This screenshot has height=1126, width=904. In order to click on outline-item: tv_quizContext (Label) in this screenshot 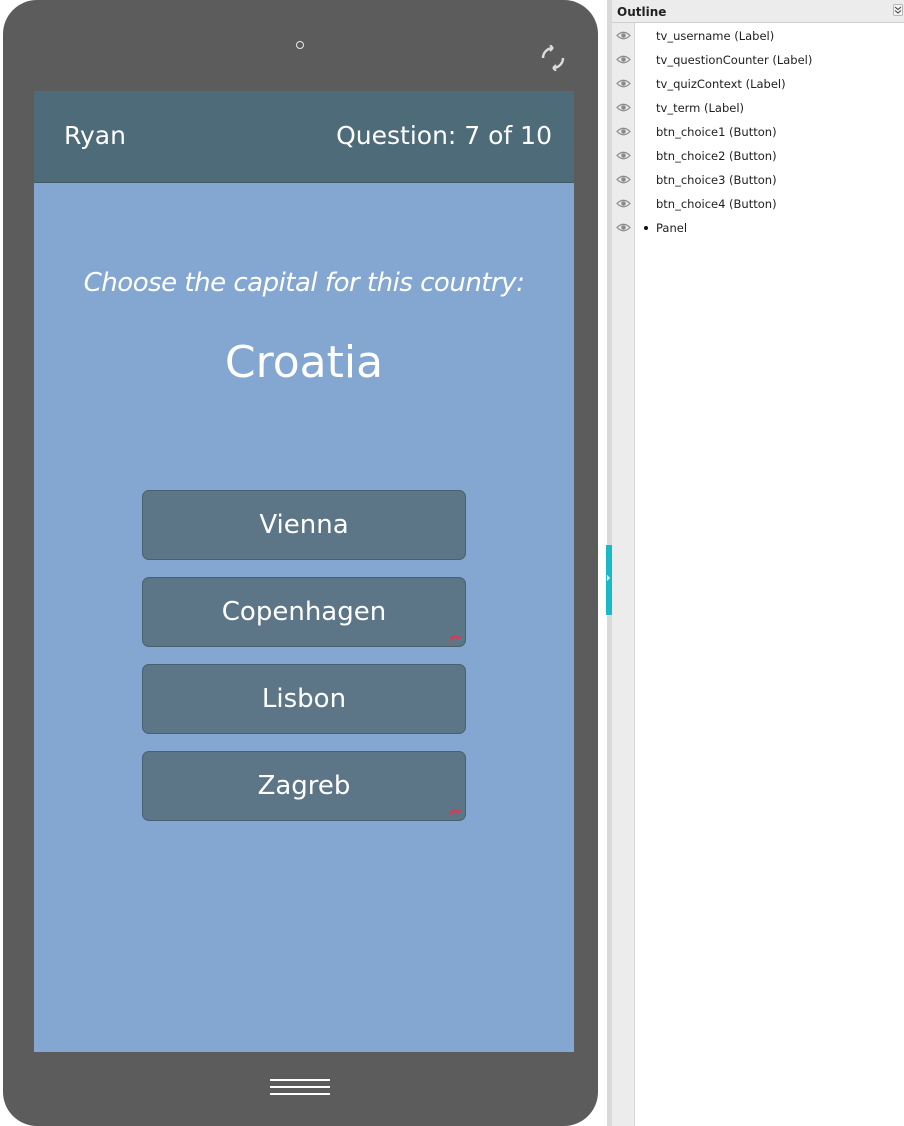, I will do `click(758, 84)`.